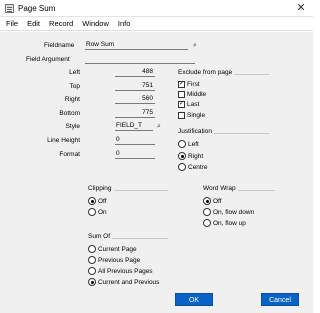 The image size is (320, 313). Describe the element at coordinates (194, 299) in the screenshot. I see `ok-button: OK` at that location.